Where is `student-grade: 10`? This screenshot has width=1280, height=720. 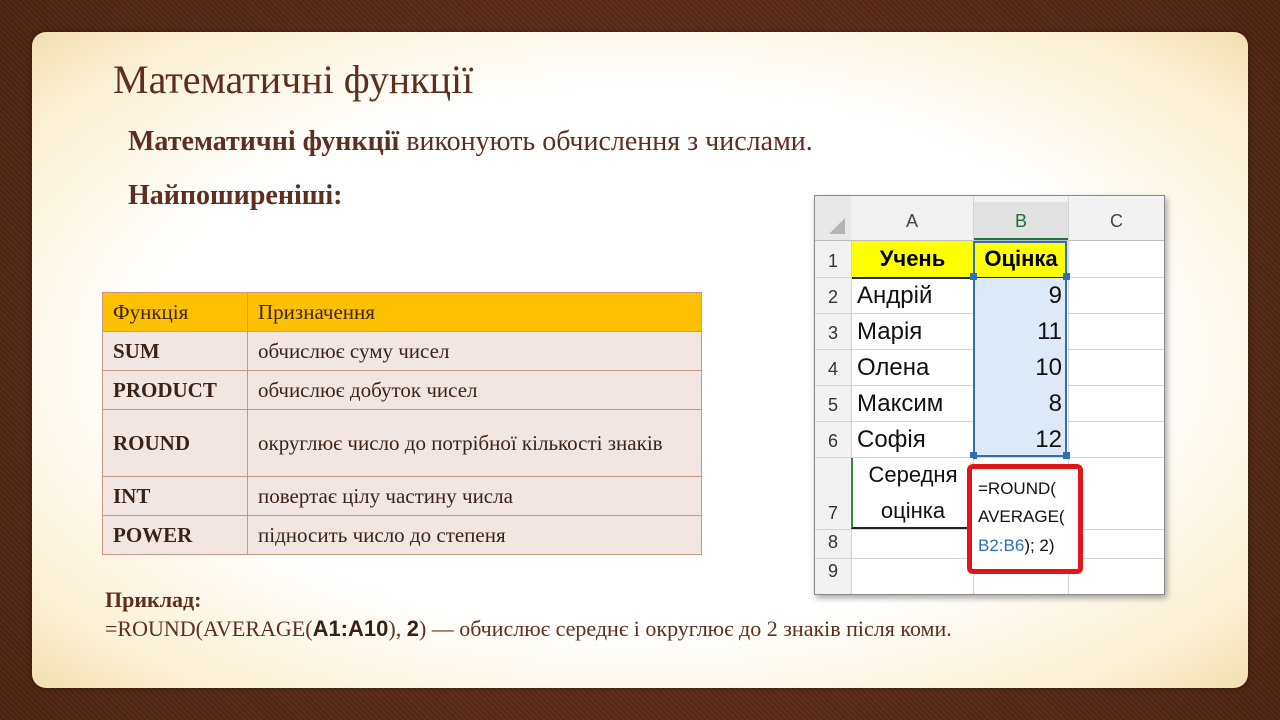 student-grade: 10 is located at coordinates (1018, 368).